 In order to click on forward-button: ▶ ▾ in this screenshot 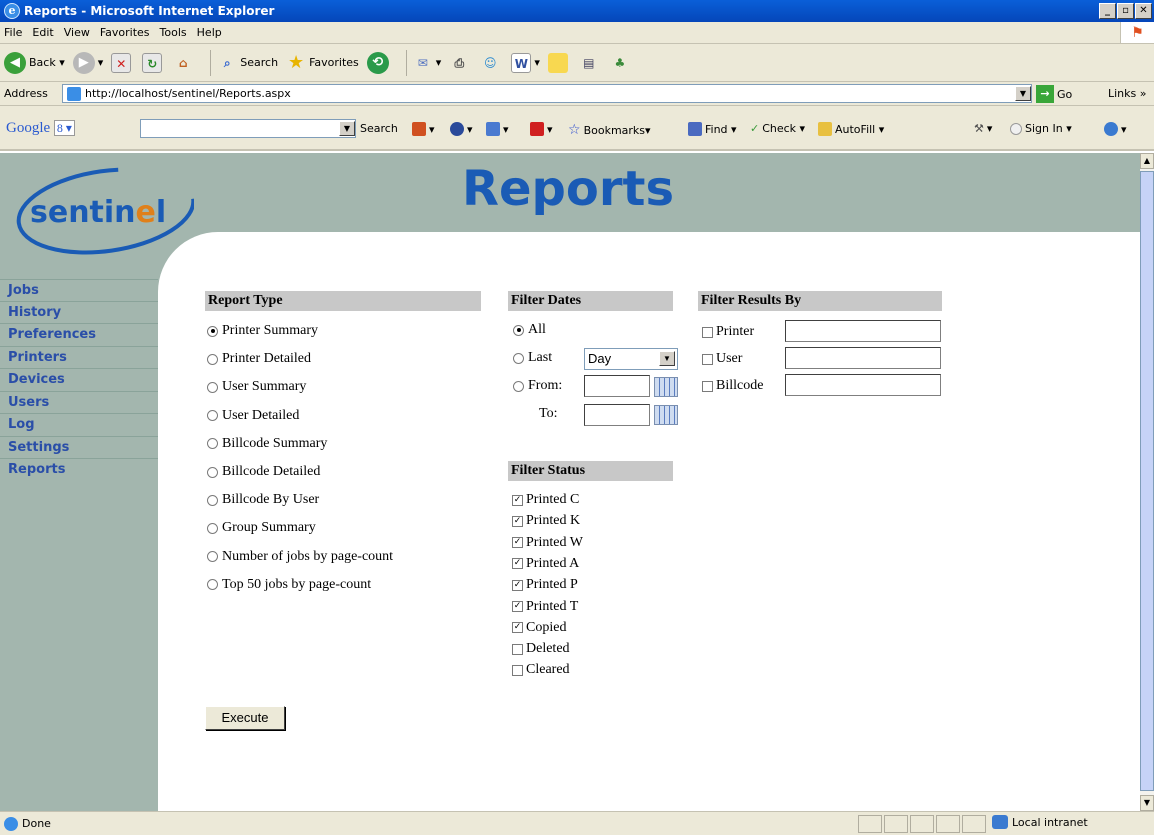, I will do `click(87, 62)`.